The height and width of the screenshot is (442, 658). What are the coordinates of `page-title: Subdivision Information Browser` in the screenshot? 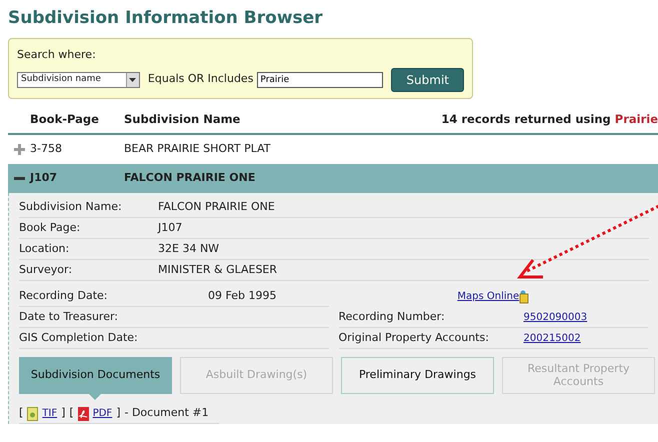 It's located at (166, 18).